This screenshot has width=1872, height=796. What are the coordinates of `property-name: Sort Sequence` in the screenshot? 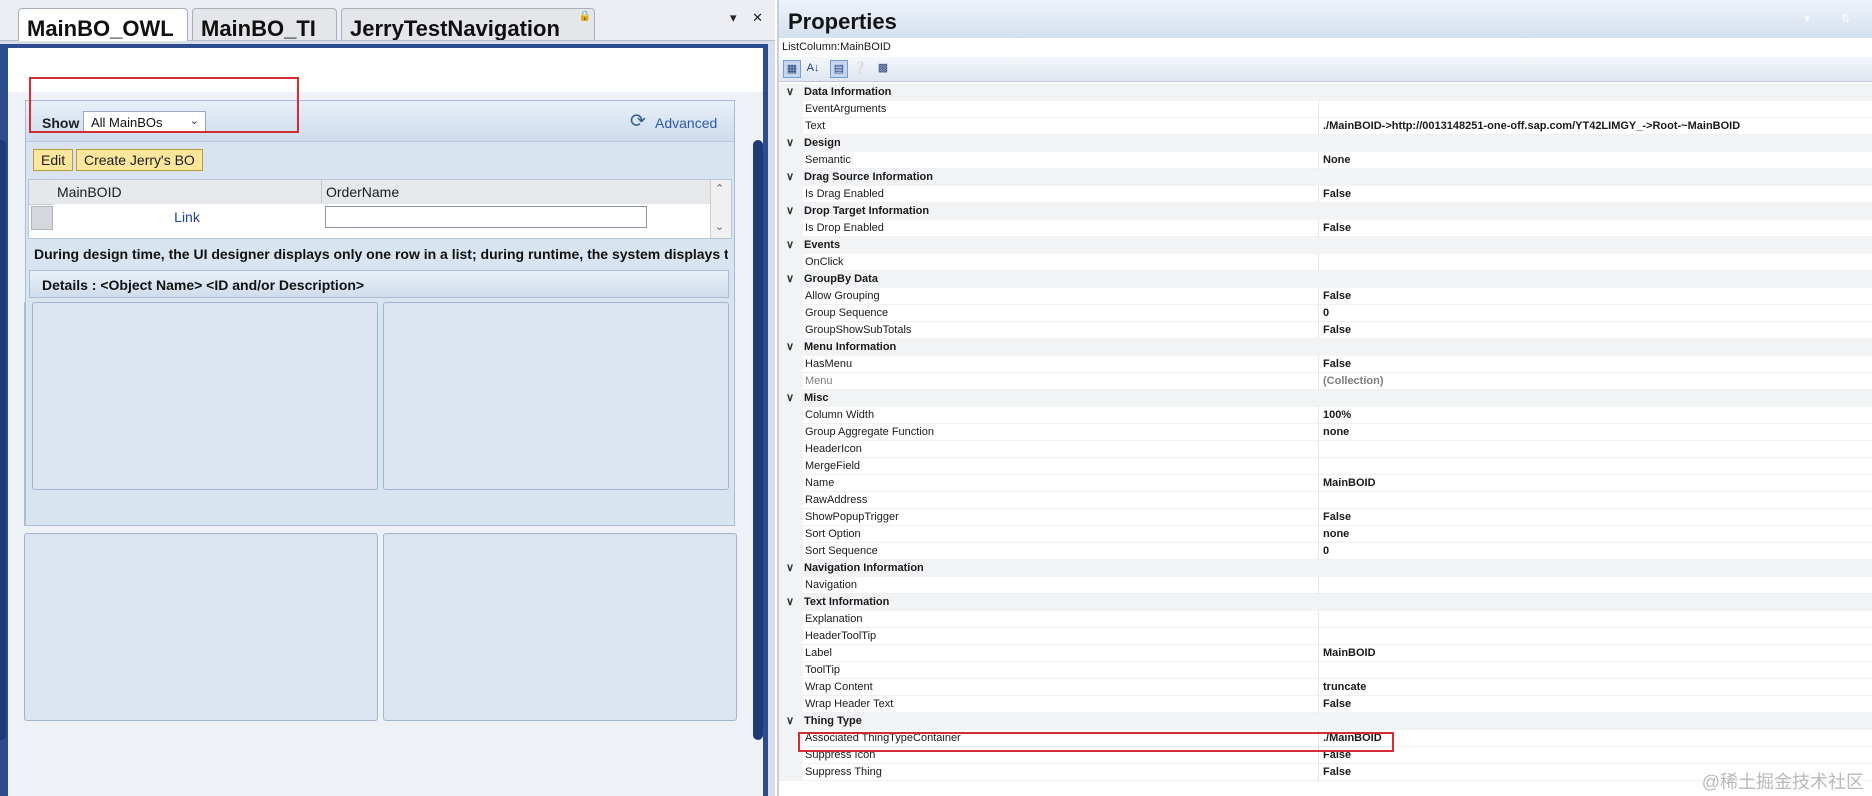 It's located at (841, 551).